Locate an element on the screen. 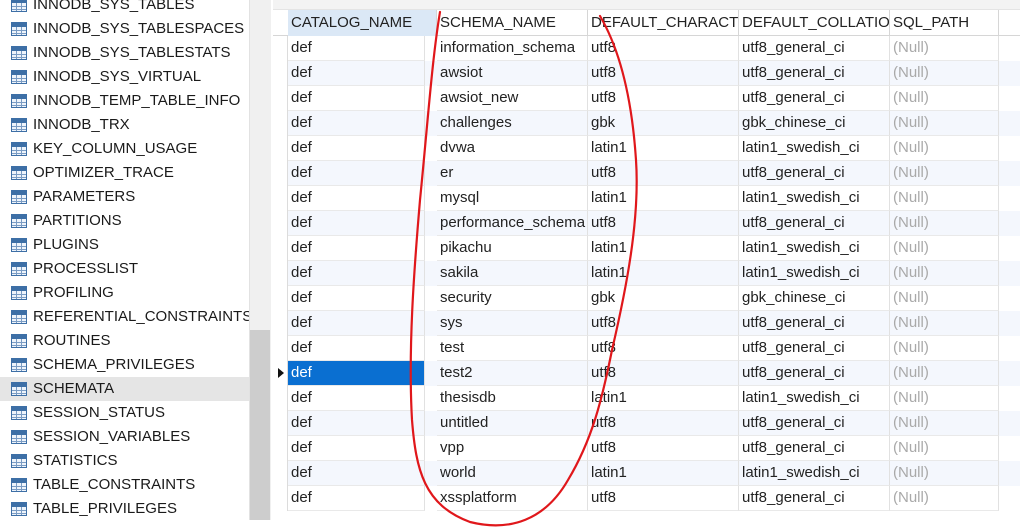 The width and height of the screenshot is (1020, 531). tree-item-partitions: PARTITIONS is located at coordinates (124, 221).